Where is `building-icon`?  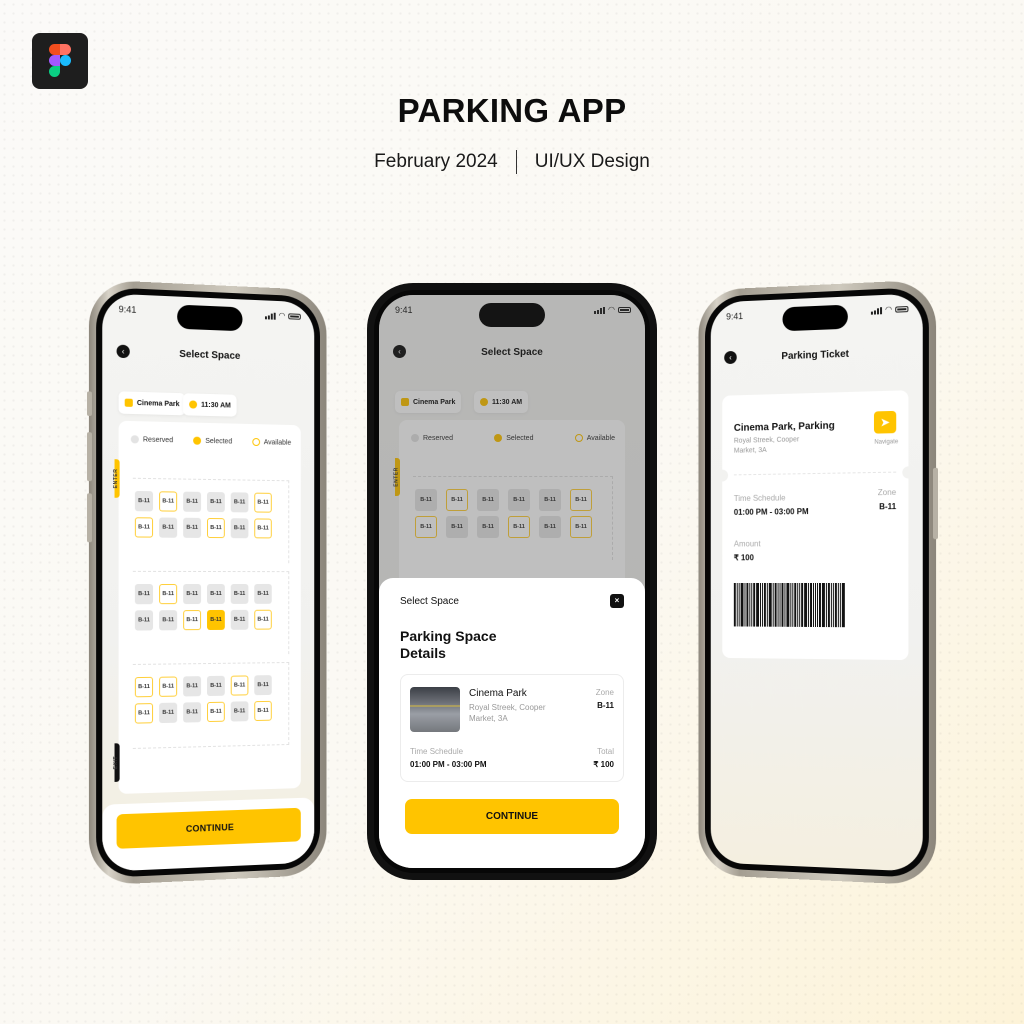
building-icon is located at coordinates (128, 402).